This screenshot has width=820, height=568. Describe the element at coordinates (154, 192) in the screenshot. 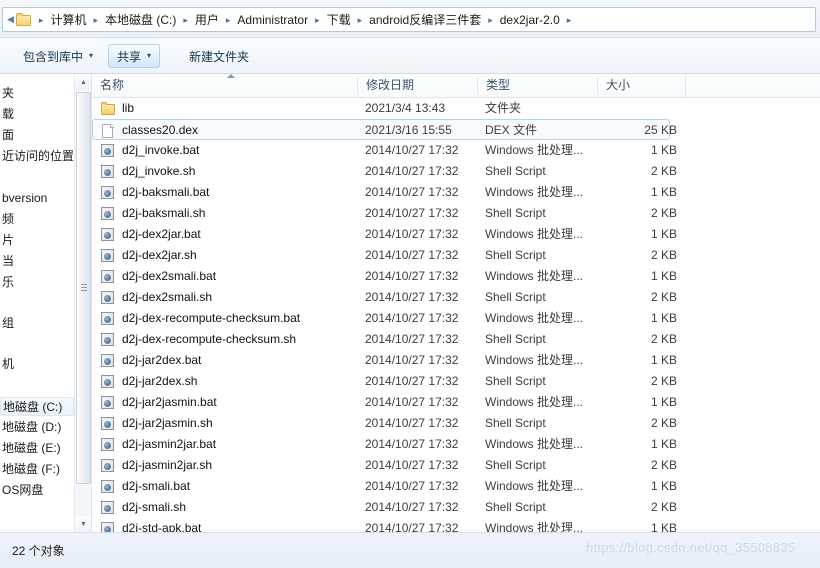

I see `file-name-cell: d2j-baksmali.bat` at that location.